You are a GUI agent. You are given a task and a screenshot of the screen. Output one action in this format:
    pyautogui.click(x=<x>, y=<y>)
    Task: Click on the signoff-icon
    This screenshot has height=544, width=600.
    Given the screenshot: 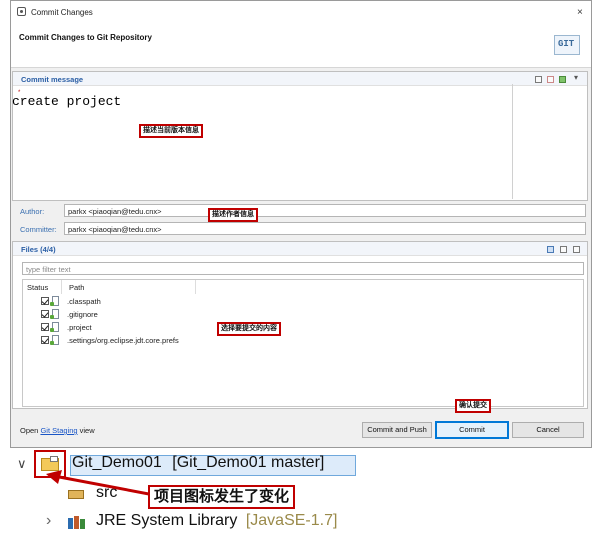 What is the action you would take?
    pyautogui.click(x=550, y=79)
    